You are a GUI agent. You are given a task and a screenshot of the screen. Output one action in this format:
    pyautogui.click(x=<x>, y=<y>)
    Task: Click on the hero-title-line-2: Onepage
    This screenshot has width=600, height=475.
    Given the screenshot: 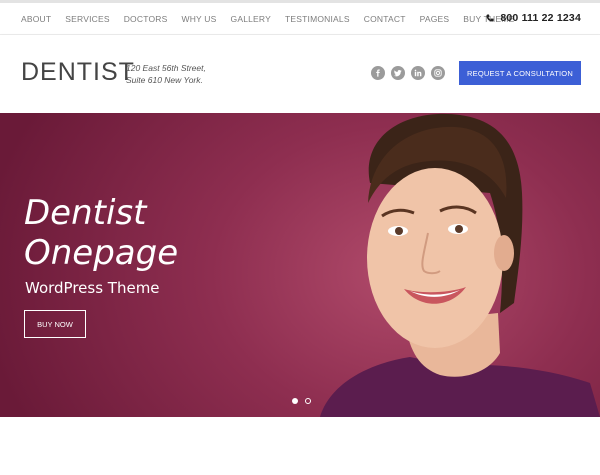 What is the action you would take?
    pyautogui.click(x=101, y=253)
    